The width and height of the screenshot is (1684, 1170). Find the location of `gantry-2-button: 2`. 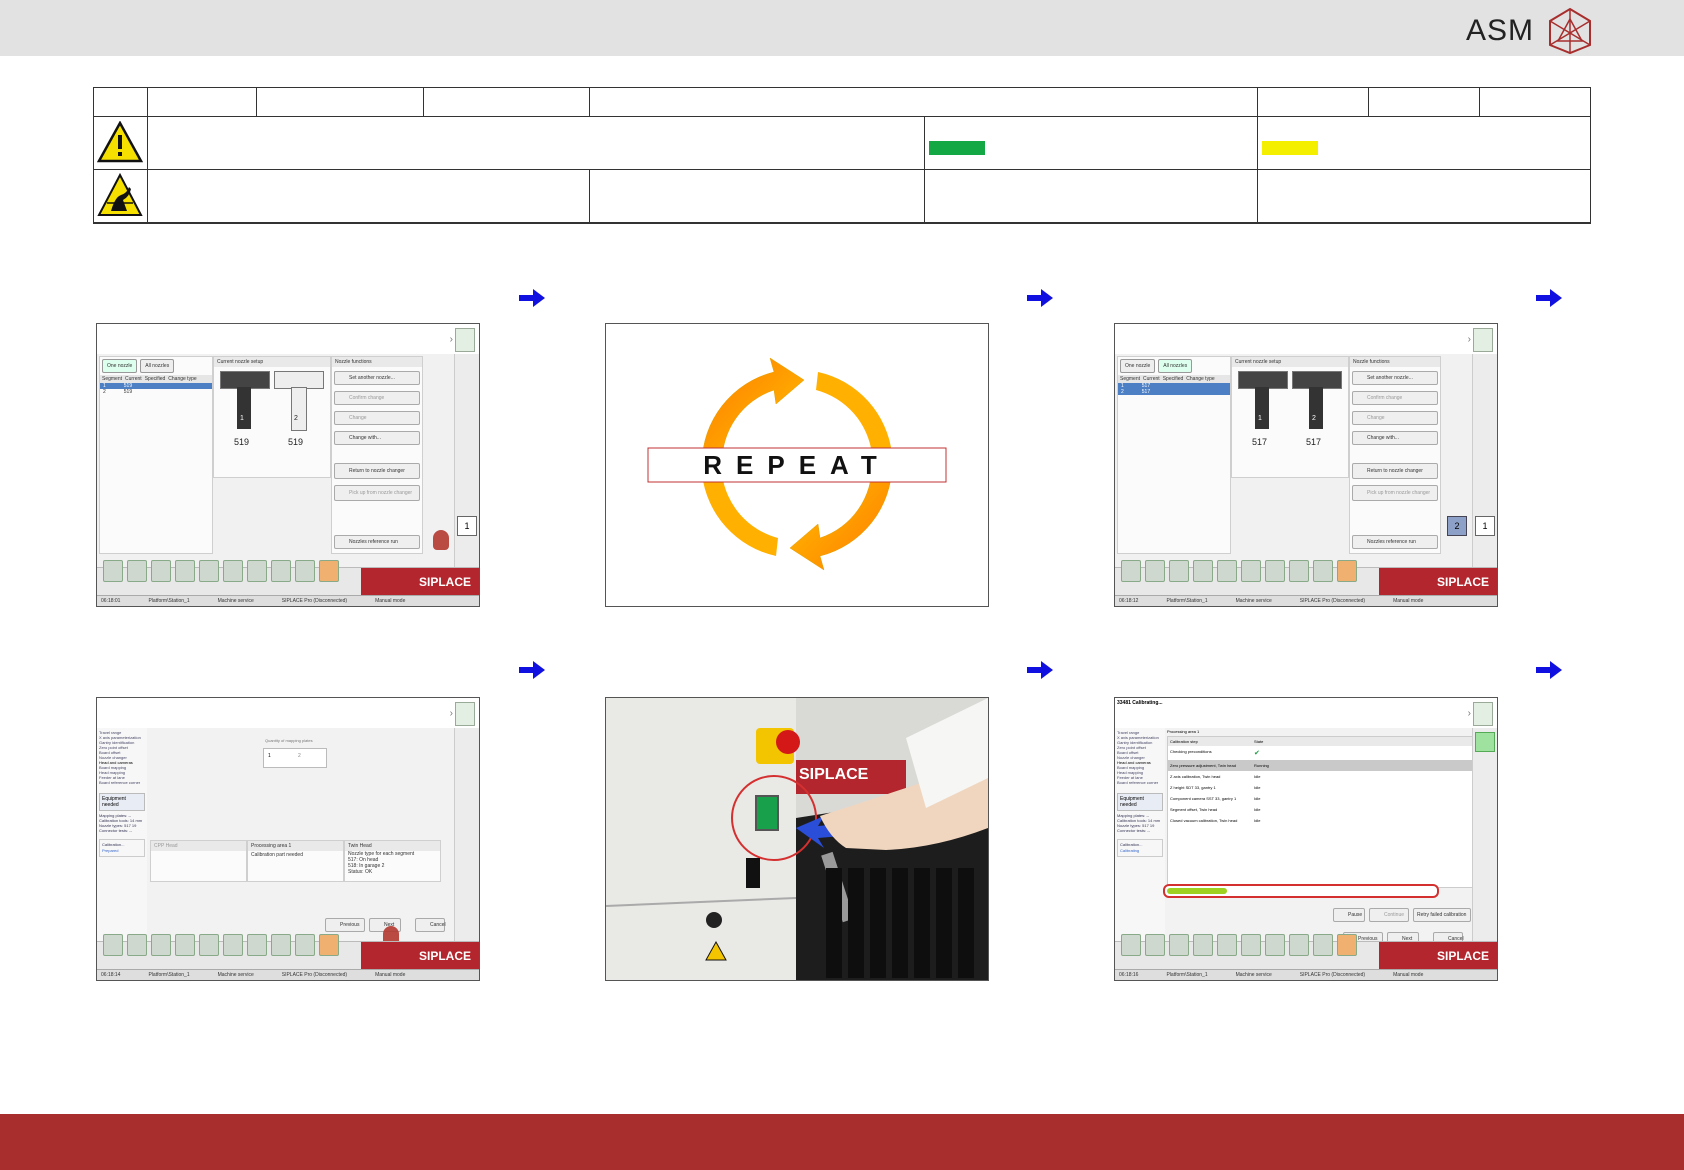

gantry-2-button: 2 is located at coordinates (1457, 526).